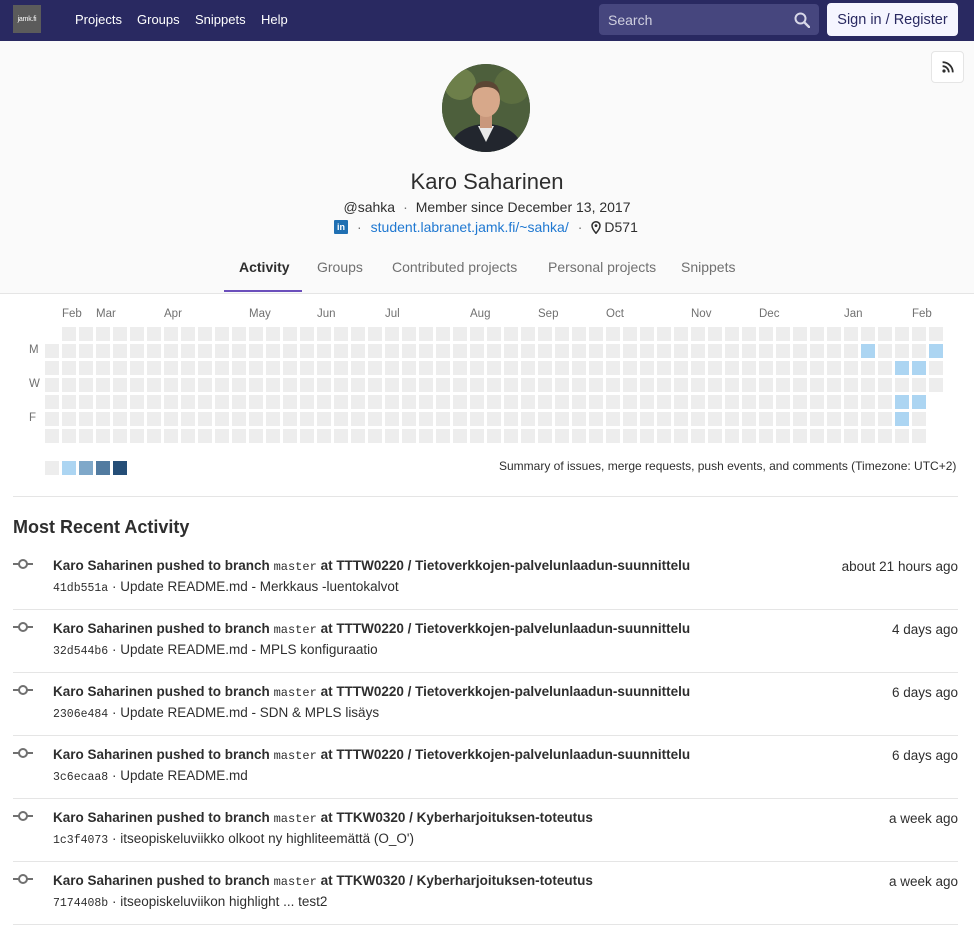  Describe the element at coordinates (464, 817) in the screenshot. I see `event-project: TTKW0320 / Kyberharjoituksen-toteutus` at that location.